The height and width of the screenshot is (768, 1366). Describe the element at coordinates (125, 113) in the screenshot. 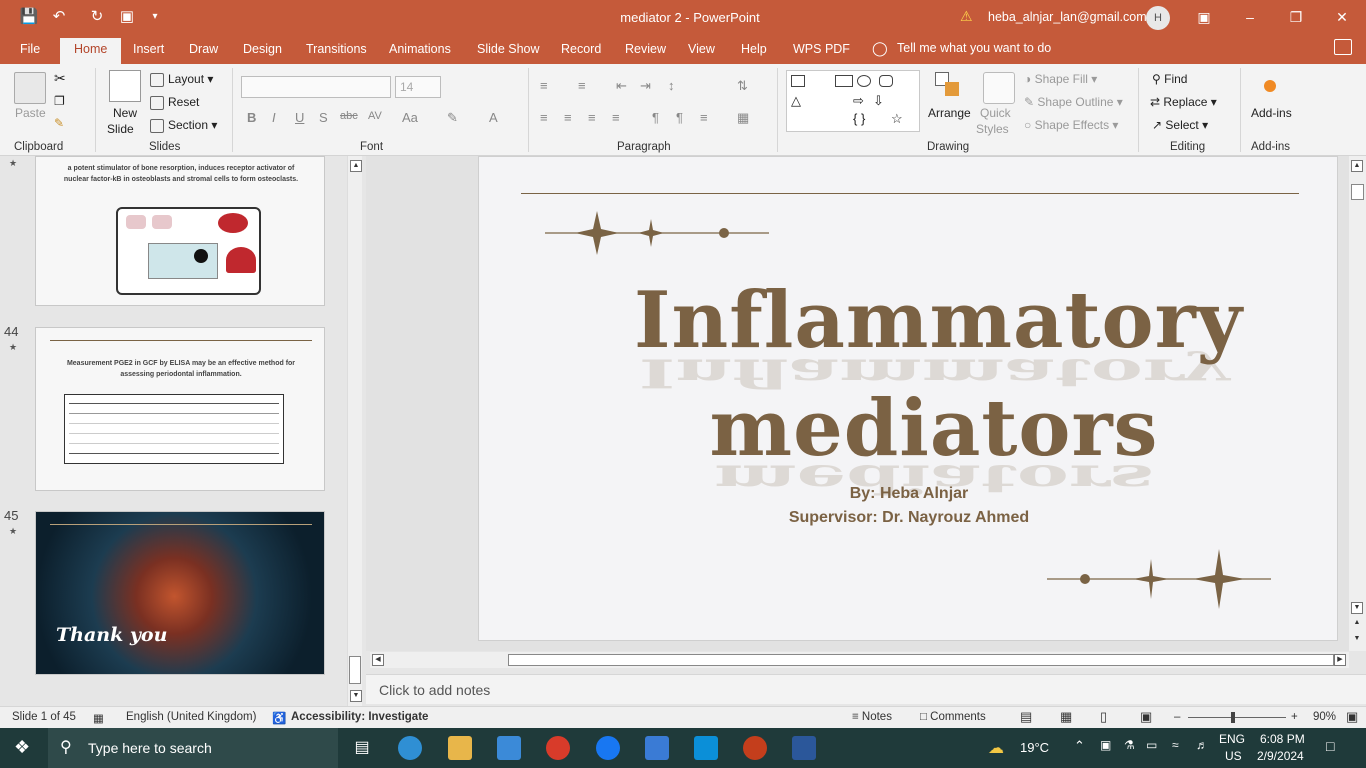

I see `new-slide-label-1: New` at that location.